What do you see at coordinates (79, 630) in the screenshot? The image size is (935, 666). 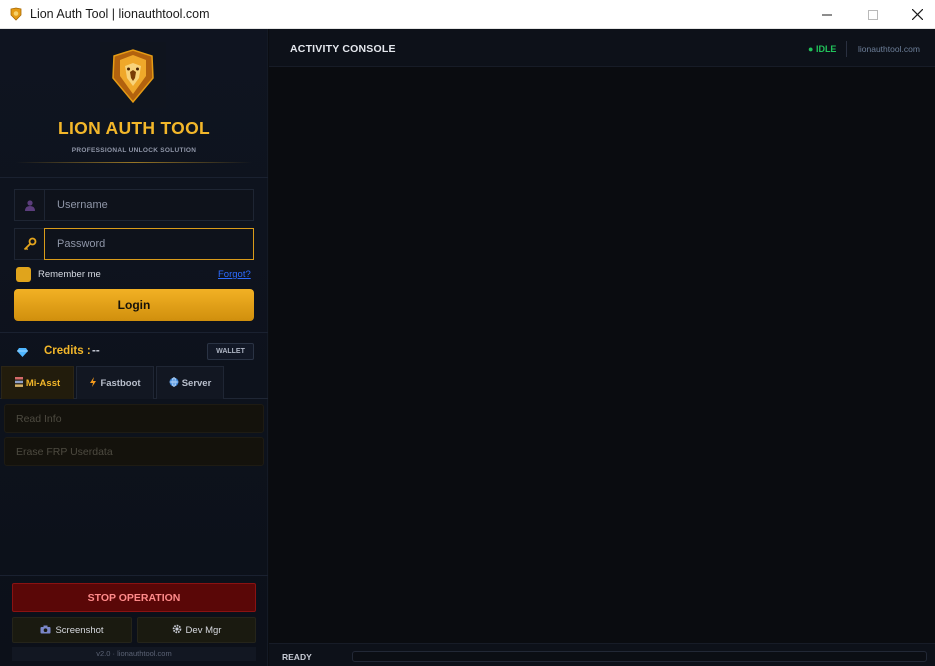 I see `screenshot-label: Screenshot` at bounding box center [79, 630].